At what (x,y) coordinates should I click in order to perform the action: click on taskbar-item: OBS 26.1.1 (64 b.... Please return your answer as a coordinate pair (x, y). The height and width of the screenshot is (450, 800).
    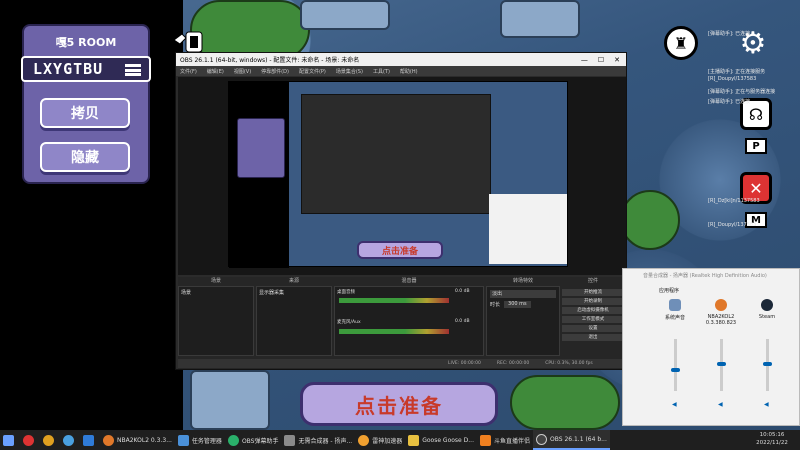
    Looking at the image, I should click on (571, 440).